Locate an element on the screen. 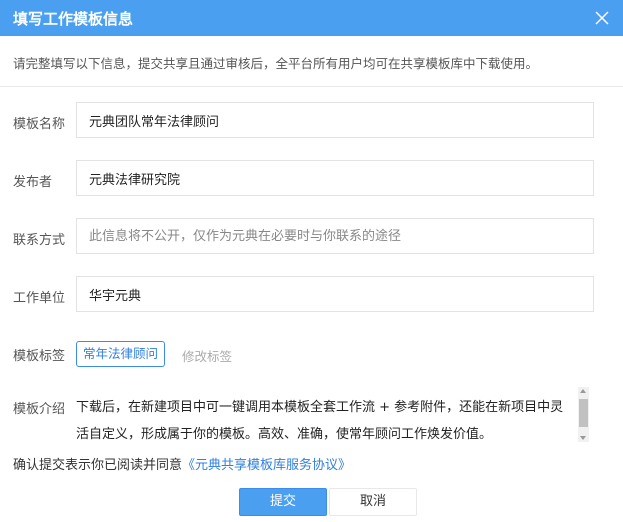  template-name-label: 模板名称 is located at coordinates (39, 124).